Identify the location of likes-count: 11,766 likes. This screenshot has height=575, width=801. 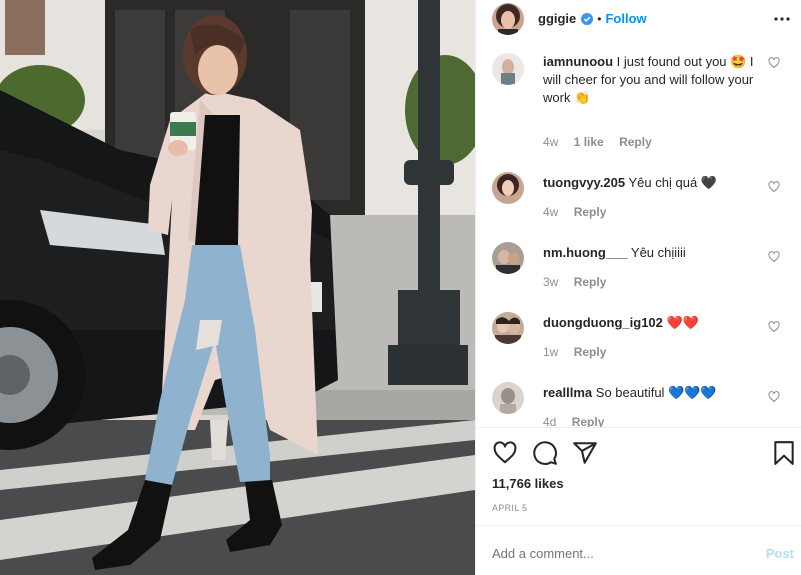
(528, 483).